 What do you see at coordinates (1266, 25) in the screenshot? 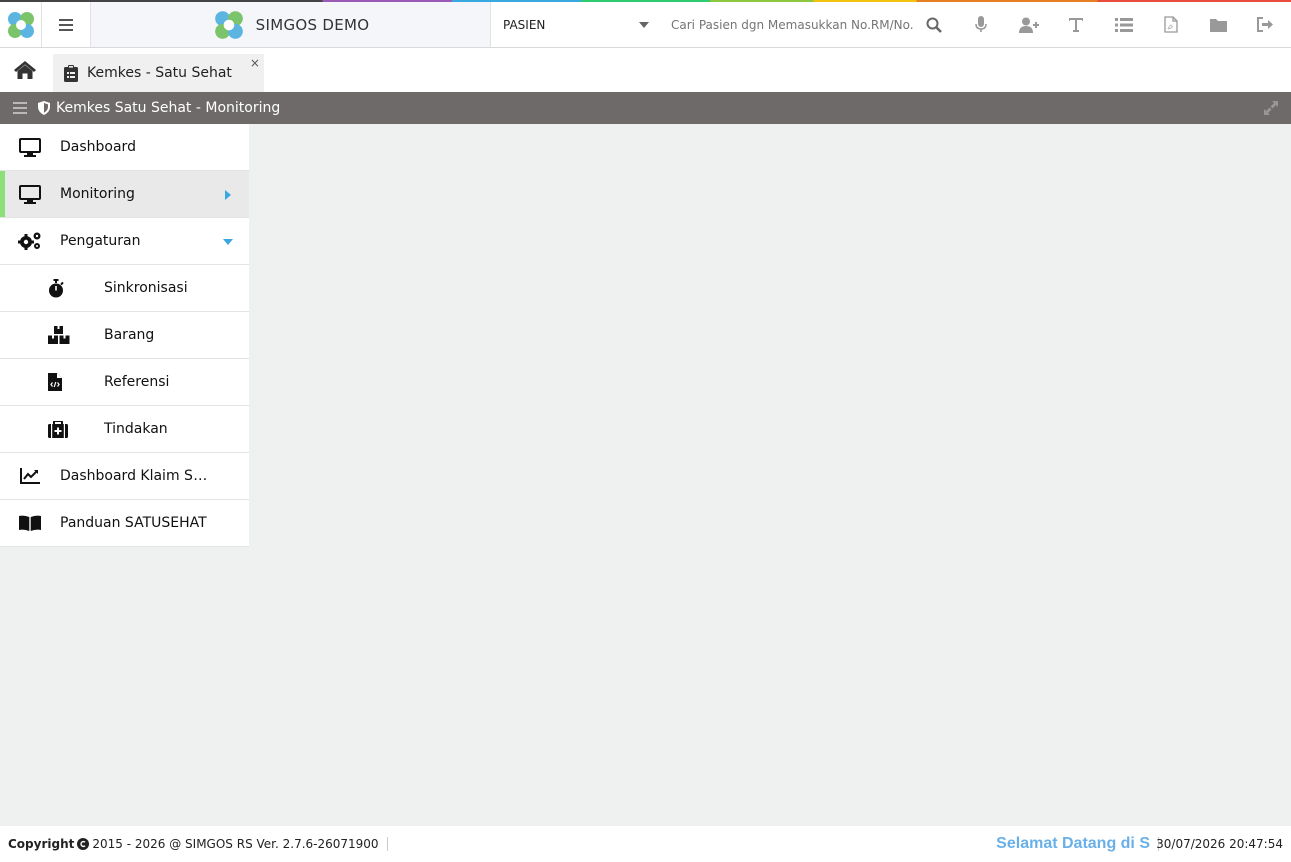
I see `sign-out-icon` at bounding box center [1266, 25].